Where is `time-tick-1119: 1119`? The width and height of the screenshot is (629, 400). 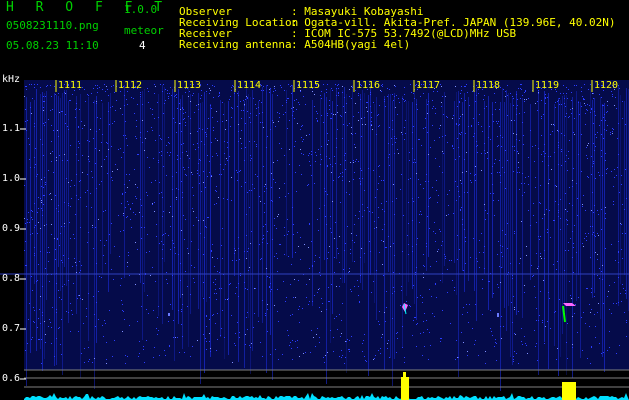 time-tick-1119: 1119 is located at coordinates (547, 85).